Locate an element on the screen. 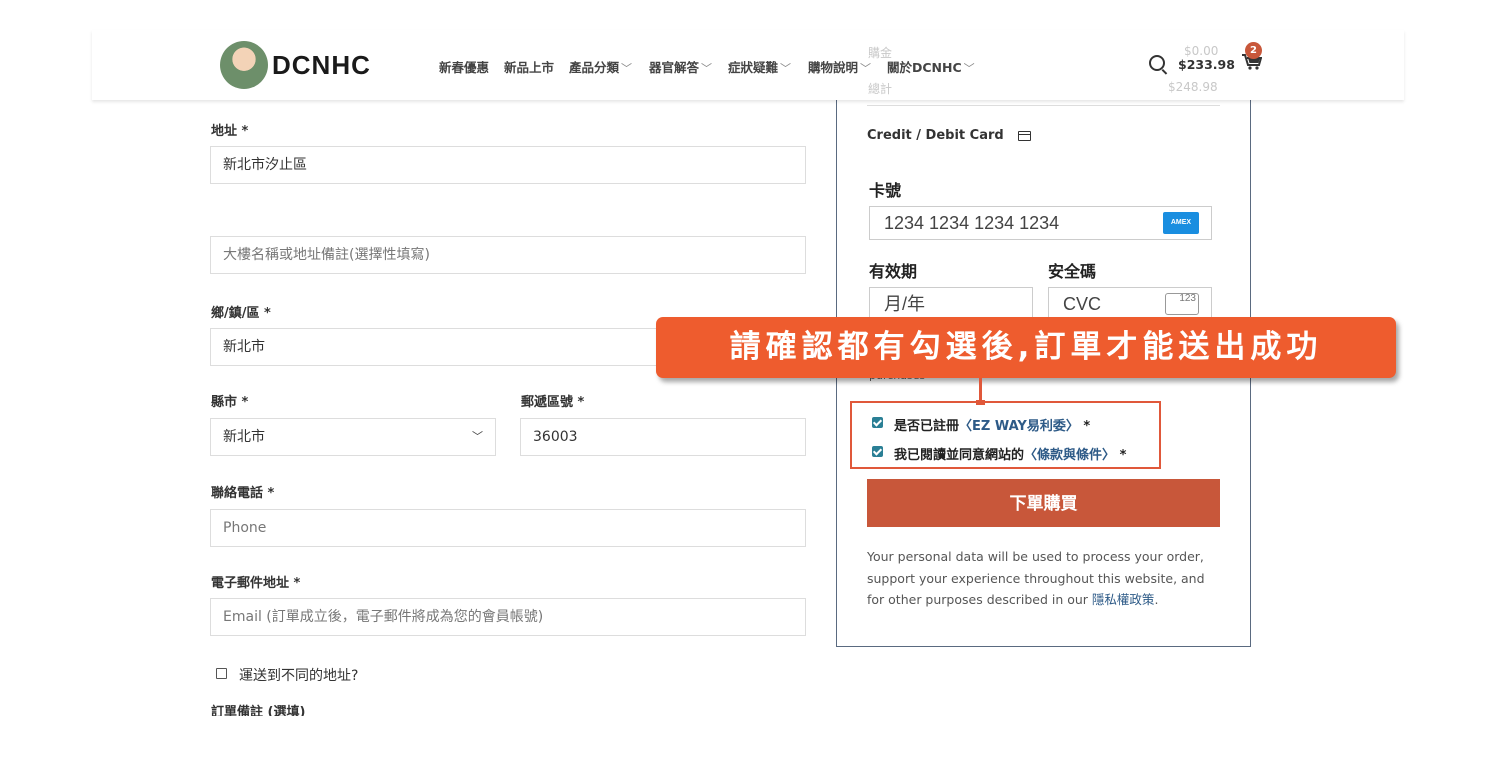 Image resolution: width=1496 pixels, height=776 pixels. faded-total-label: 總計 is located at coordinates (880, 89).